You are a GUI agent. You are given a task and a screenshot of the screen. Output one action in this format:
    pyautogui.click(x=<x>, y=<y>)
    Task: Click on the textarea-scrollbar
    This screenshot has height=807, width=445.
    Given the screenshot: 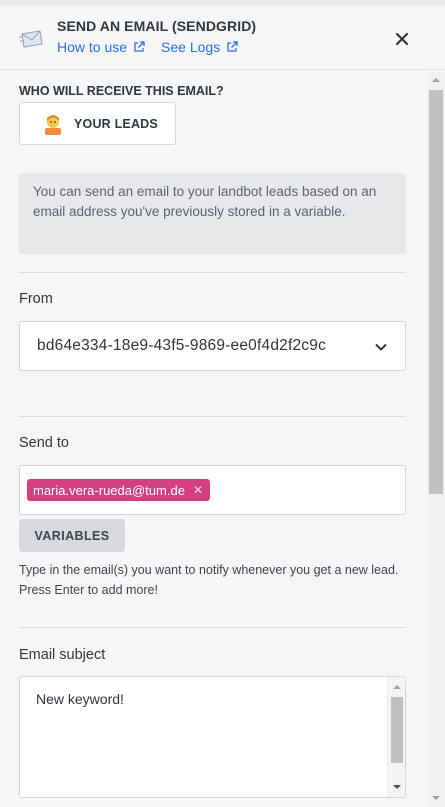 What is the action you would take?
    pyautogui.click(x=396, y=737)
    